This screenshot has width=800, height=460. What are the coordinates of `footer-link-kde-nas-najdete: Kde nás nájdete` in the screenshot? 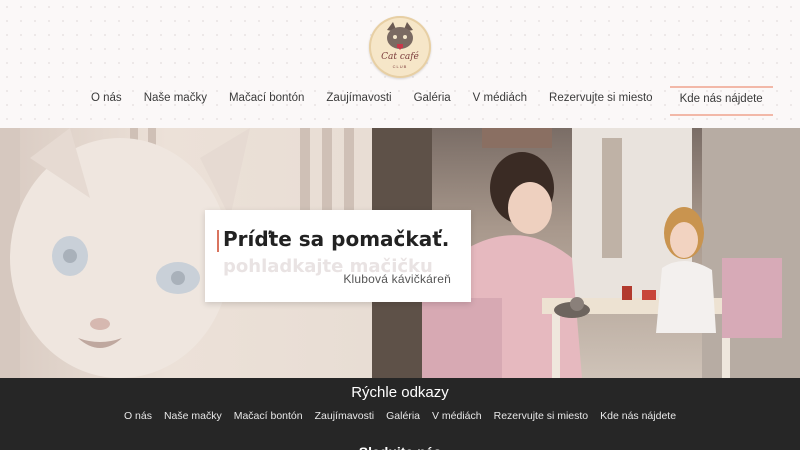 It's located at (638, 416).